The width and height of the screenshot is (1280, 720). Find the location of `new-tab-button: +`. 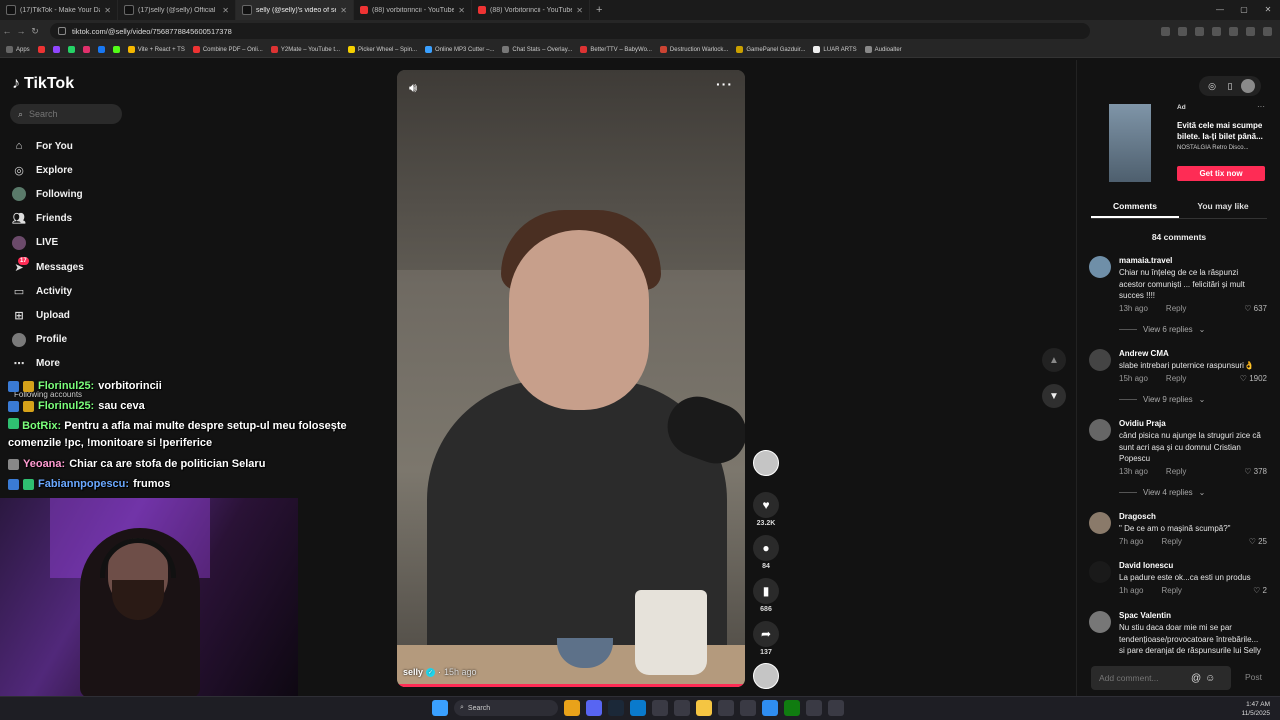

new-tab-button: + is located at coordinates (599, 10).